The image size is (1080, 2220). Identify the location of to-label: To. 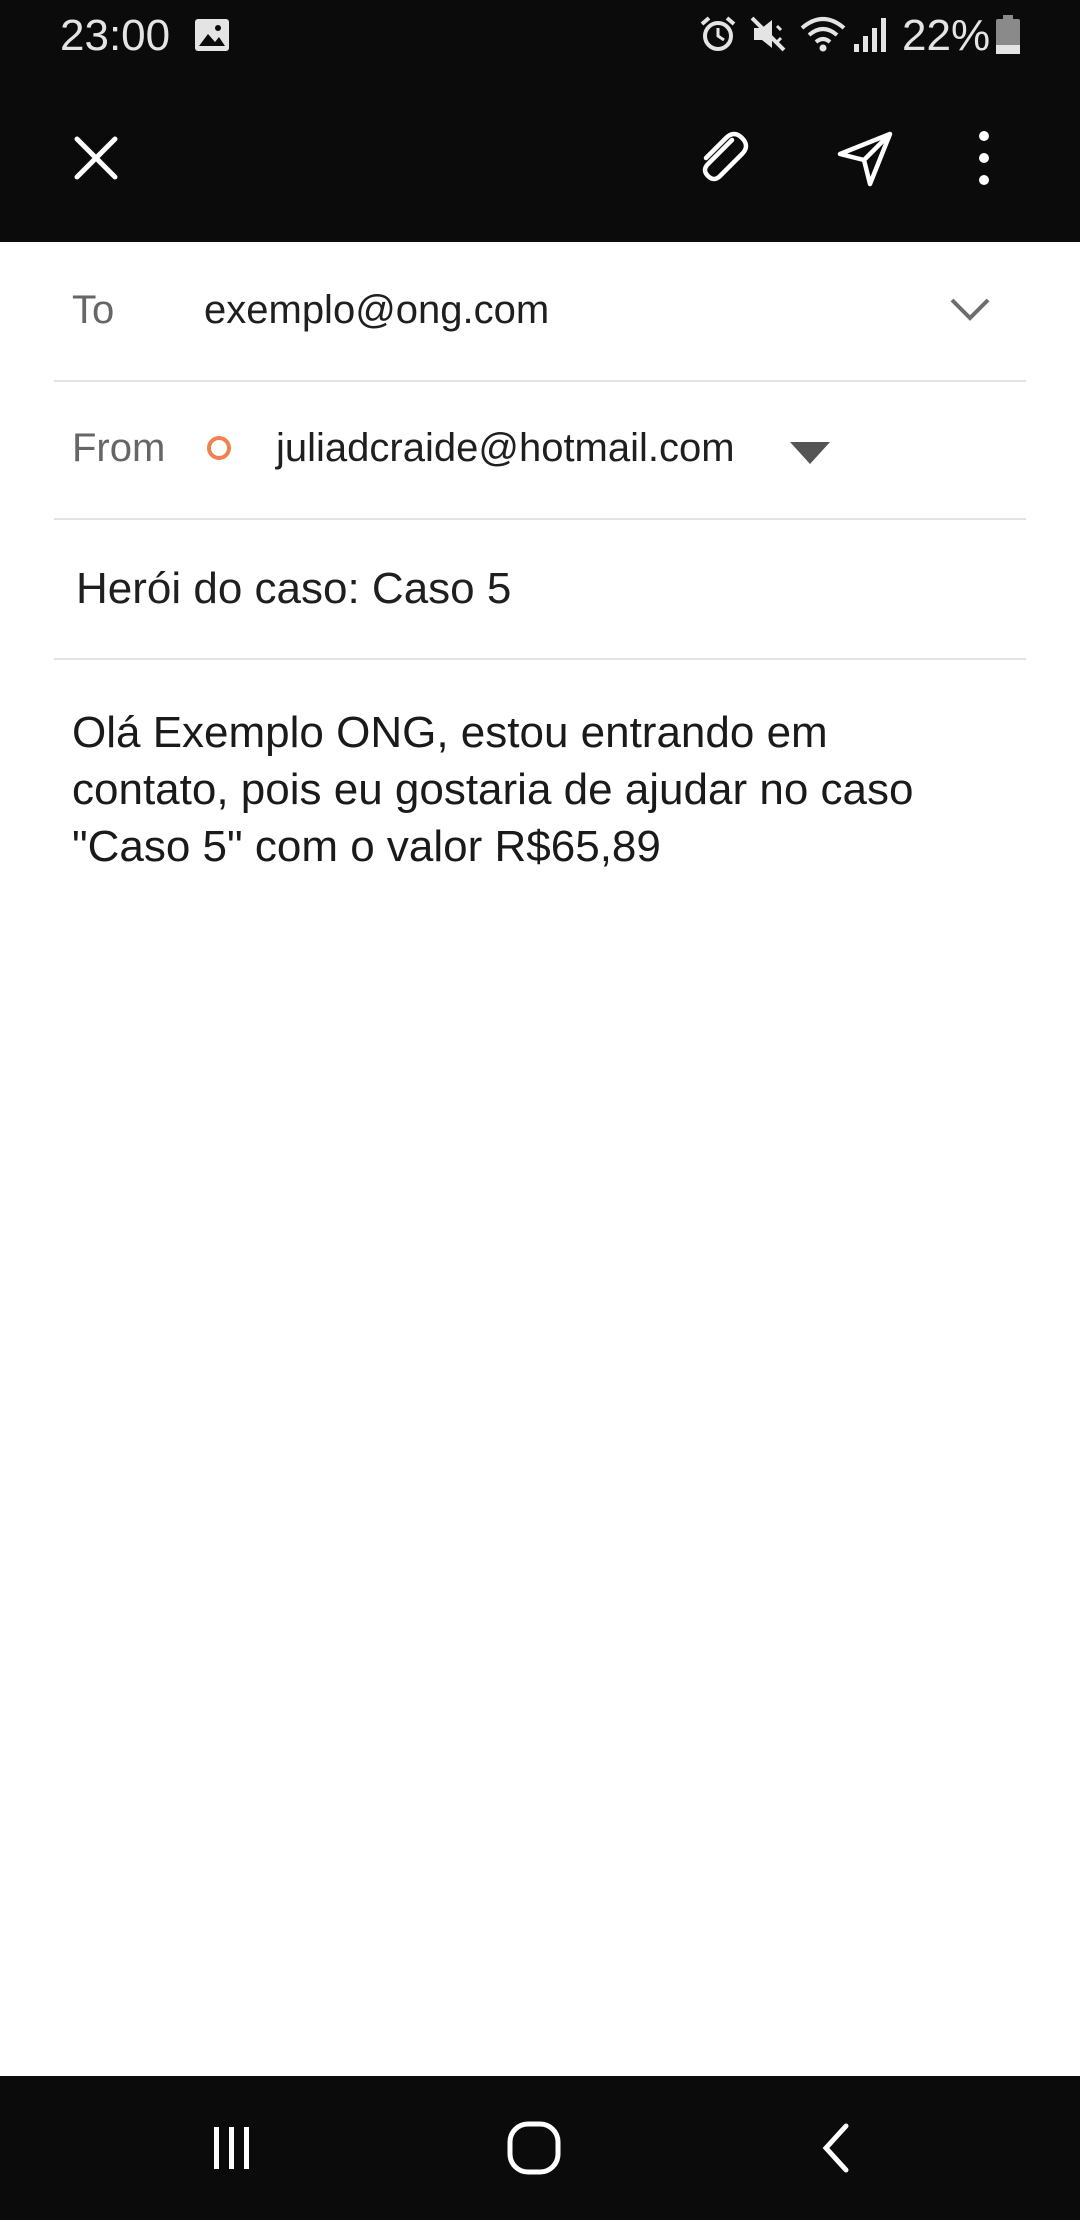
(93, 310).